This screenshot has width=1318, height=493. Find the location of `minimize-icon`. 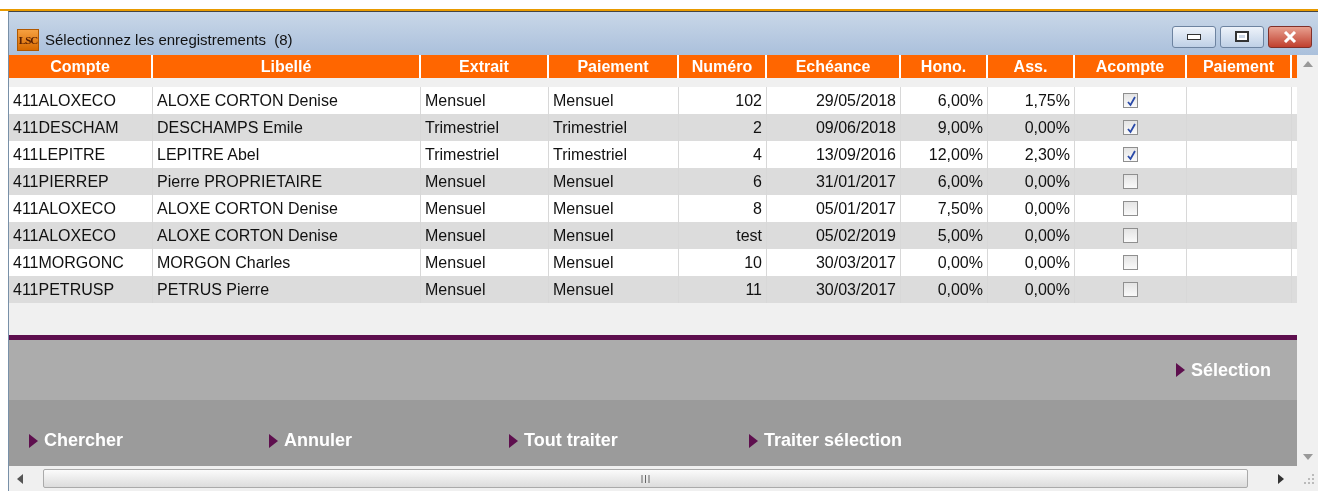

minimize-icon is located at coordinates (1194, 36).